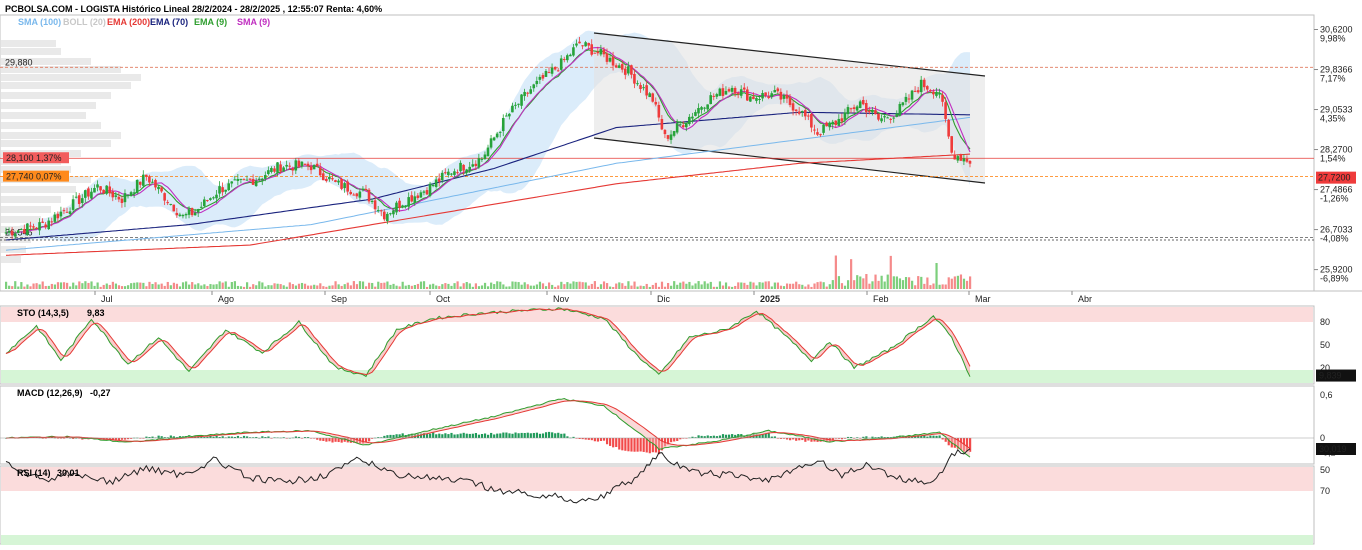  Describe the element at coordinates (657, 314) in the screenshot. I see `sto-overbought-zone` at that location.